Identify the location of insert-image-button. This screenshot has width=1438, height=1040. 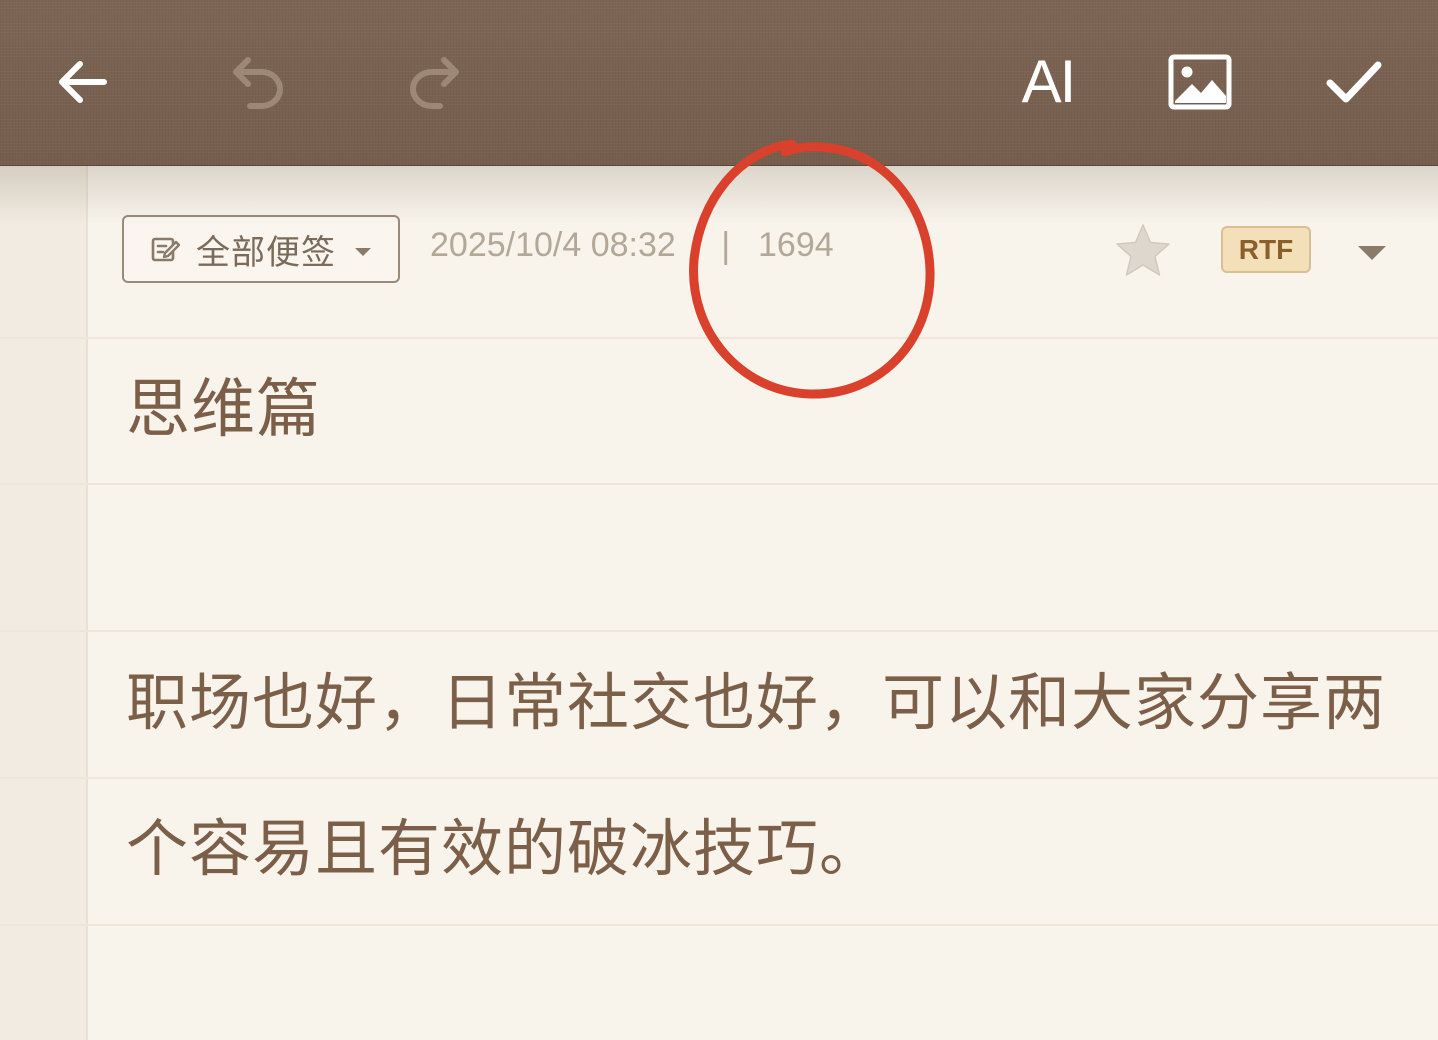
(1200, 82).